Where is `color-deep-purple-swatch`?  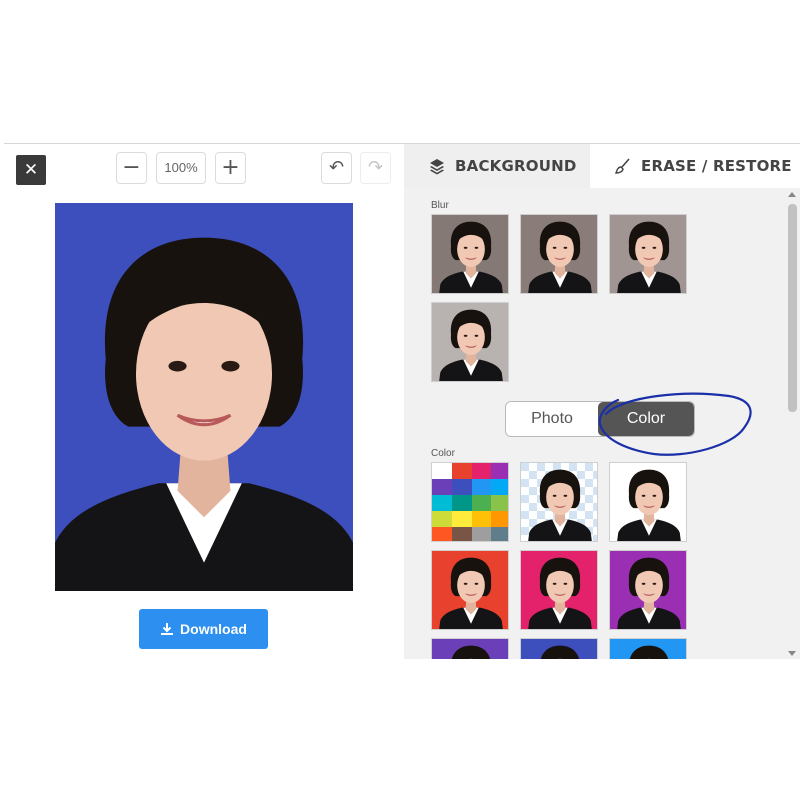 color-deep-purple-swatch is located at coordinates (470, 648).